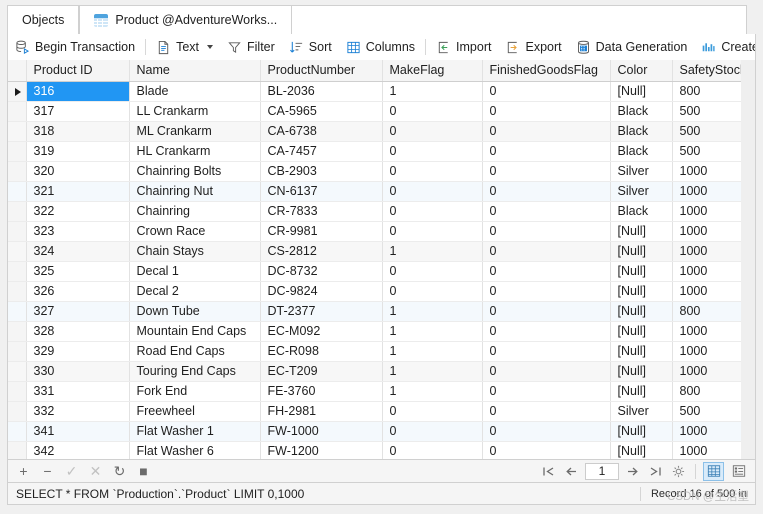  Describe the element at coordinates (78, 191) in the screenshot. I see `cell-product-id: 321` at that location.